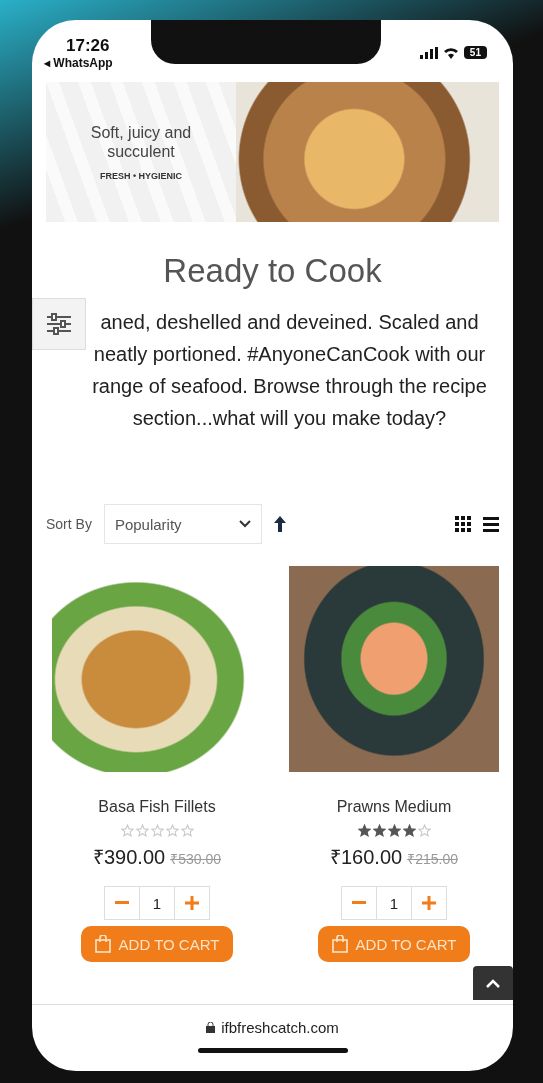 This screenshot has width=543, height=1083. I want to click on filter-sliders-icon, so click(59, 324).